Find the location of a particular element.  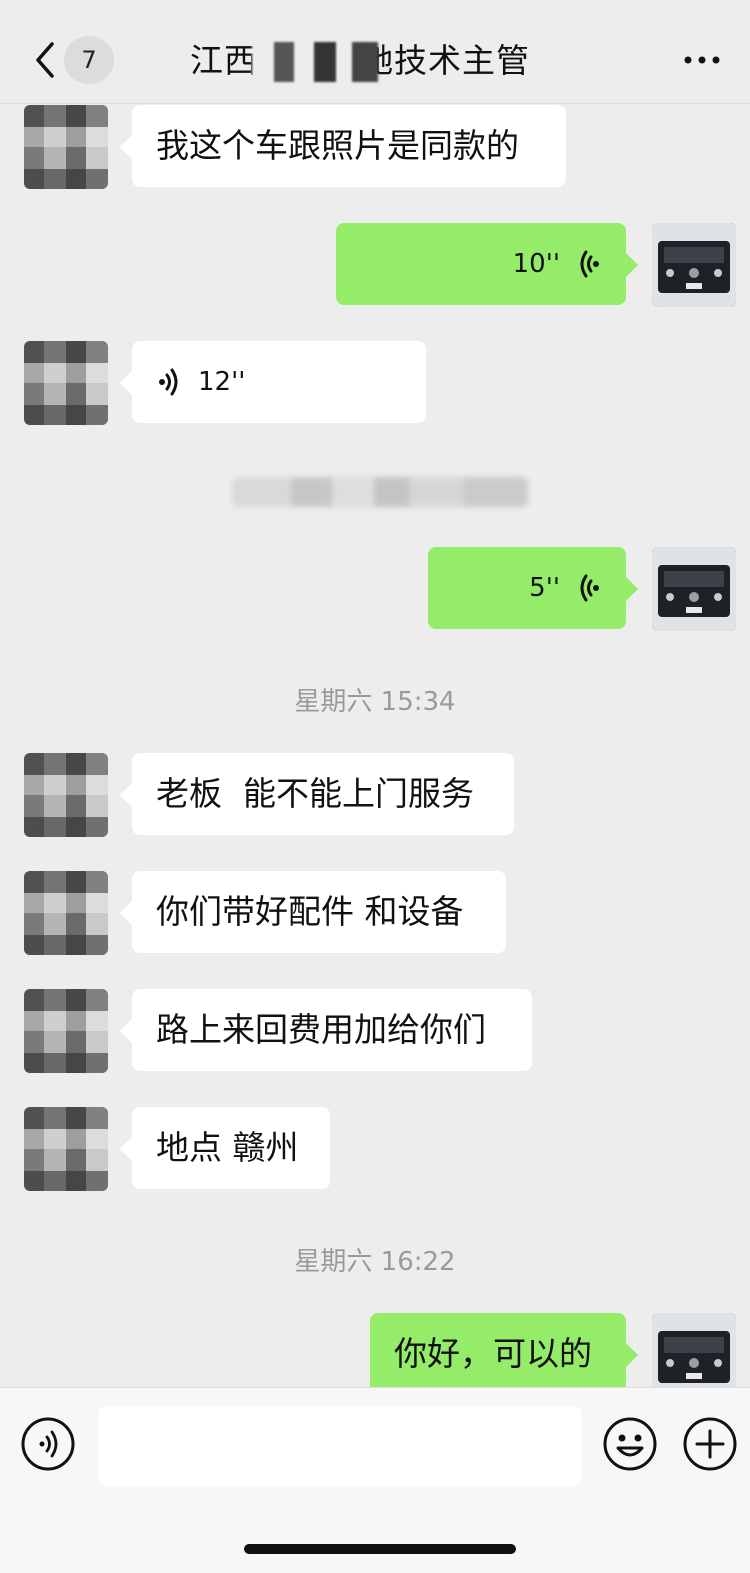

incoming-text-message: 老板 能不能上门服务 is located at coordinates (317, 794).